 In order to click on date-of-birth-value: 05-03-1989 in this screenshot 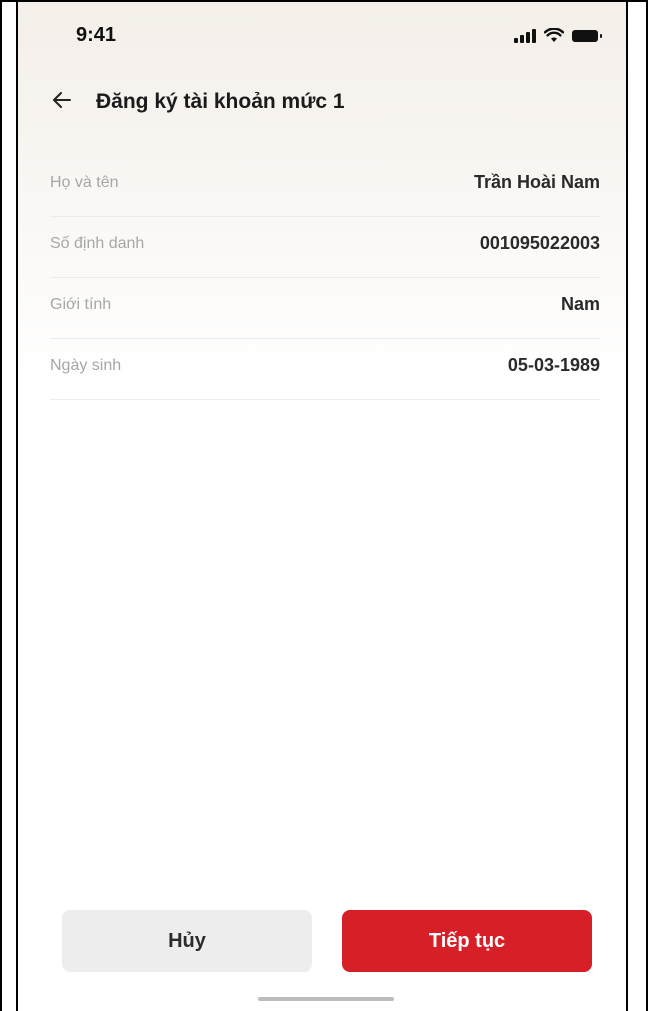, I will do `click(553, 365)`.